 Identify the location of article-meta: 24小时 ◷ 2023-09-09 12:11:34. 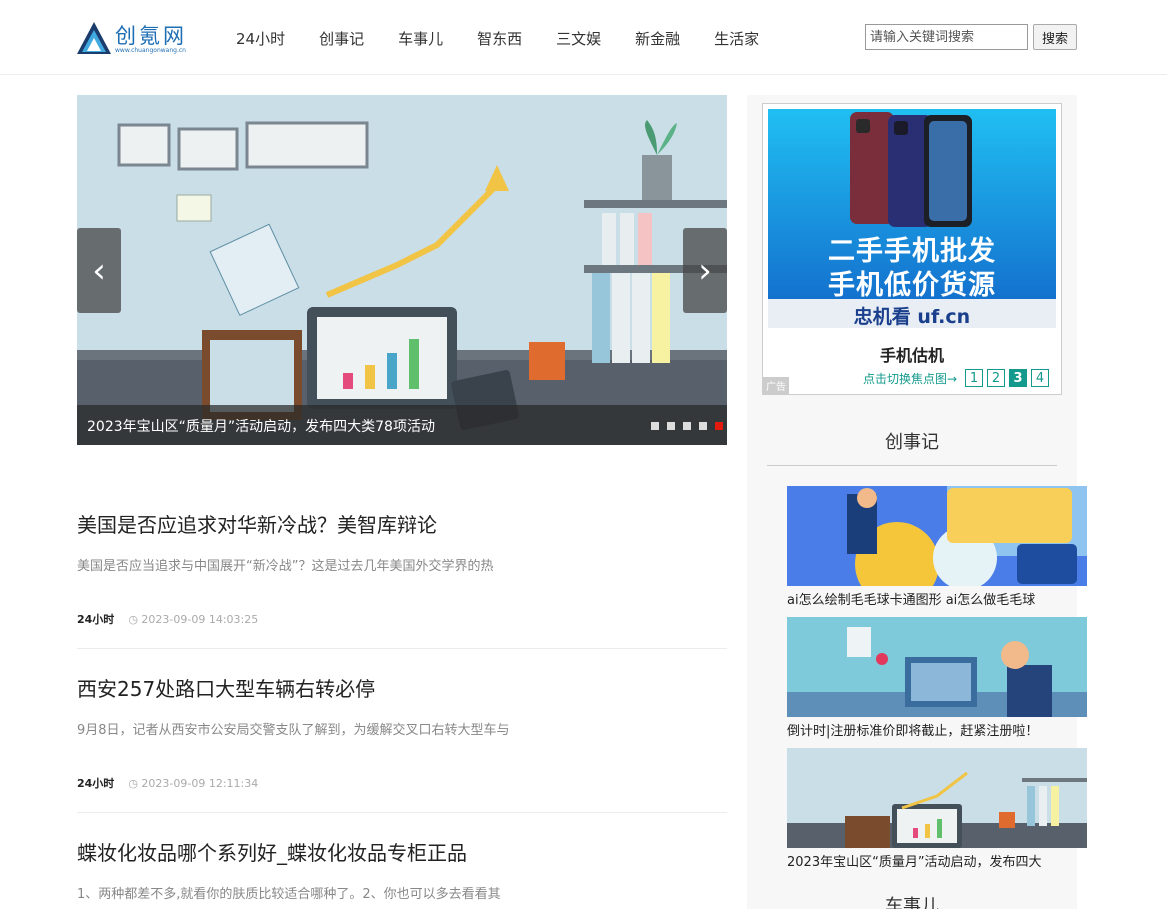
(167, 783).